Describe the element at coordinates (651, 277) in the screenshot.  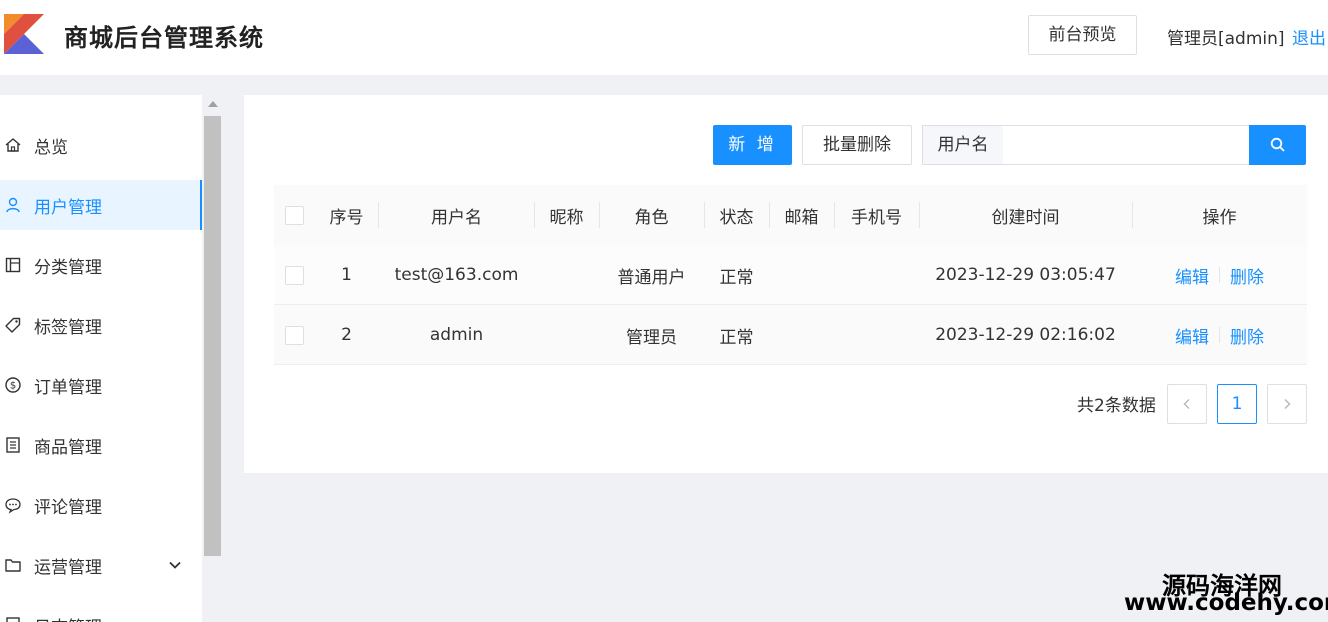
I see `cell-role: 普通用户` at that location.